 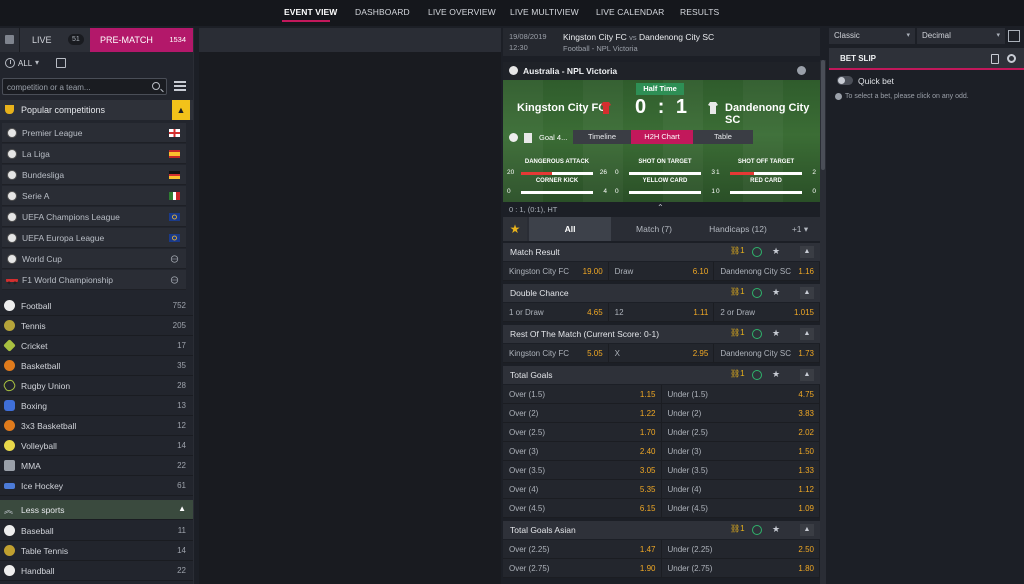 What do you see at coordinates (193, 306) in the screenshot?
I see `sidebar-scrollbar` at bounding box center [193, 306].